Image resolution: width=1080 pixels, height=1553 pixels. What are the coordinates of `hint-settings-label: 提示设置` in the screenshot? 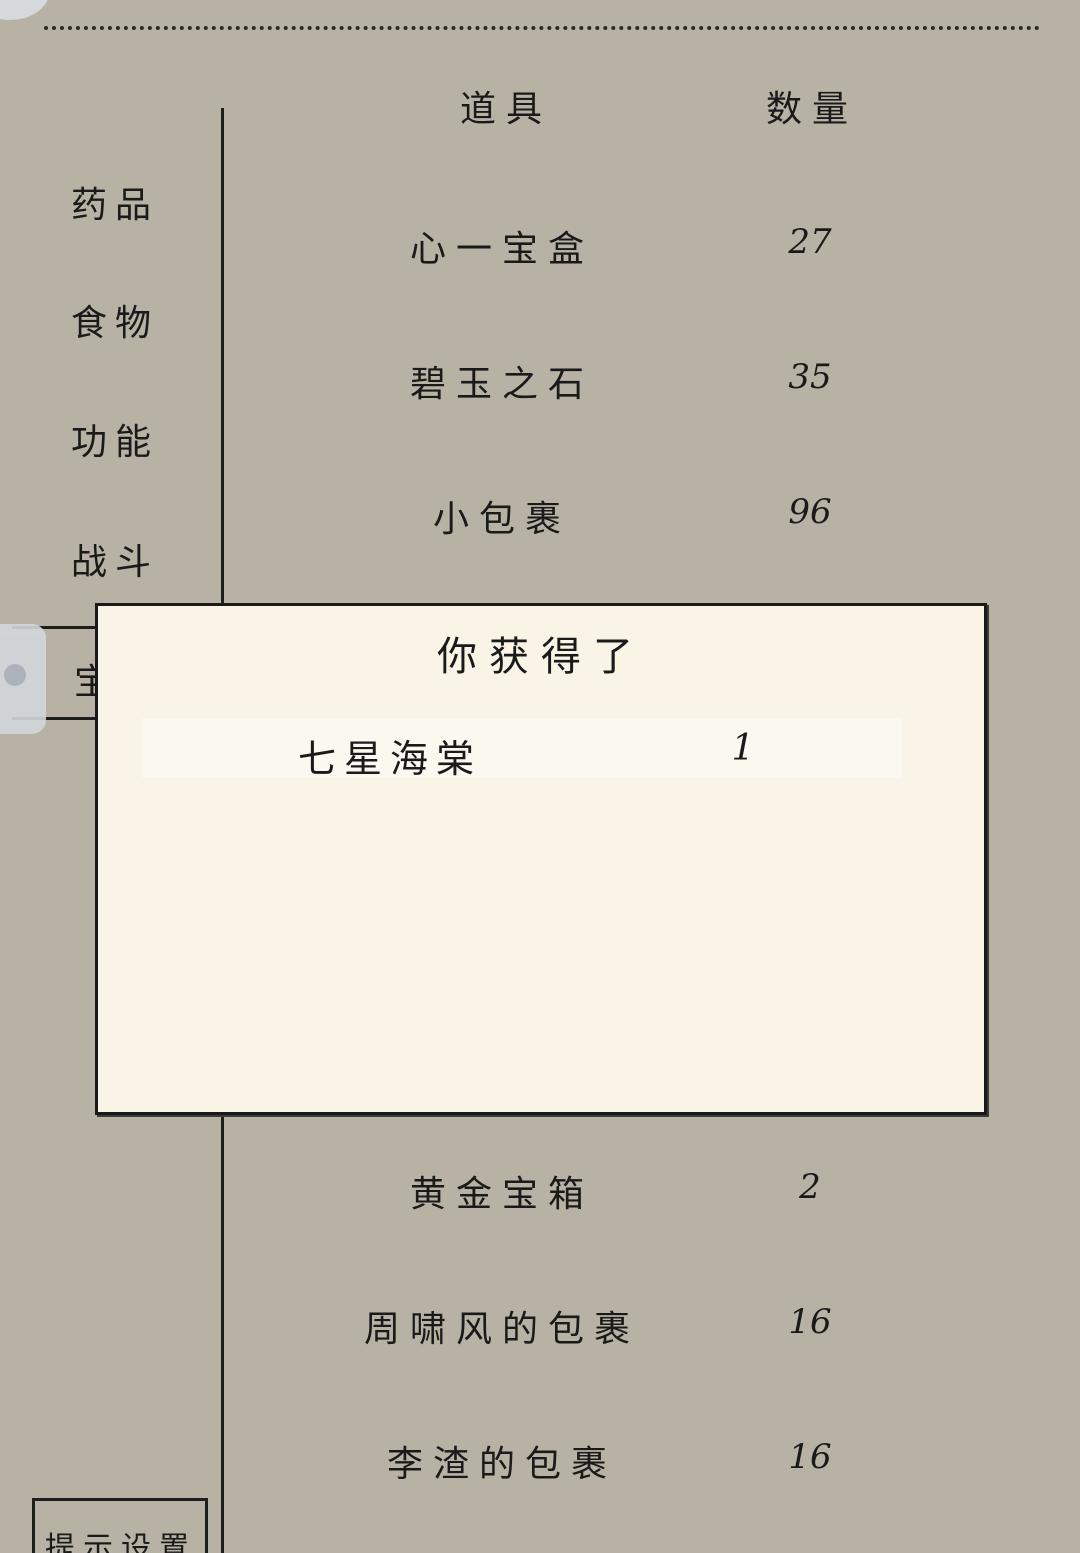 It's located at (121, 1542).